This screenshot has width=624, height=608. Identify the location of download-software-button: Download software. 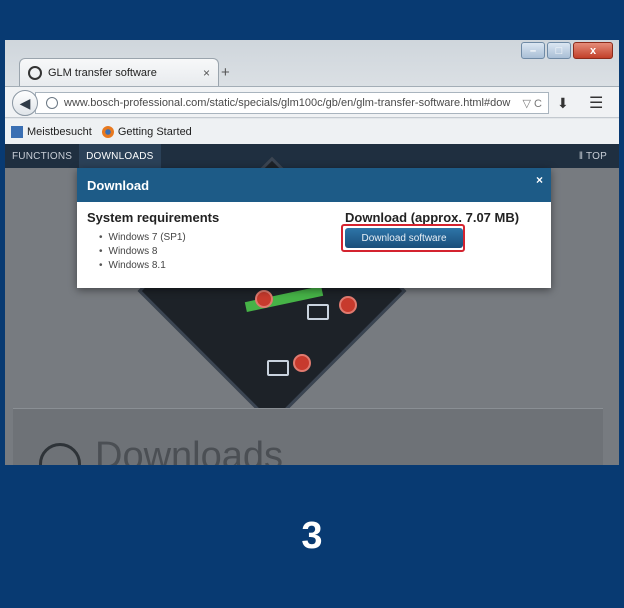
(404, 238).